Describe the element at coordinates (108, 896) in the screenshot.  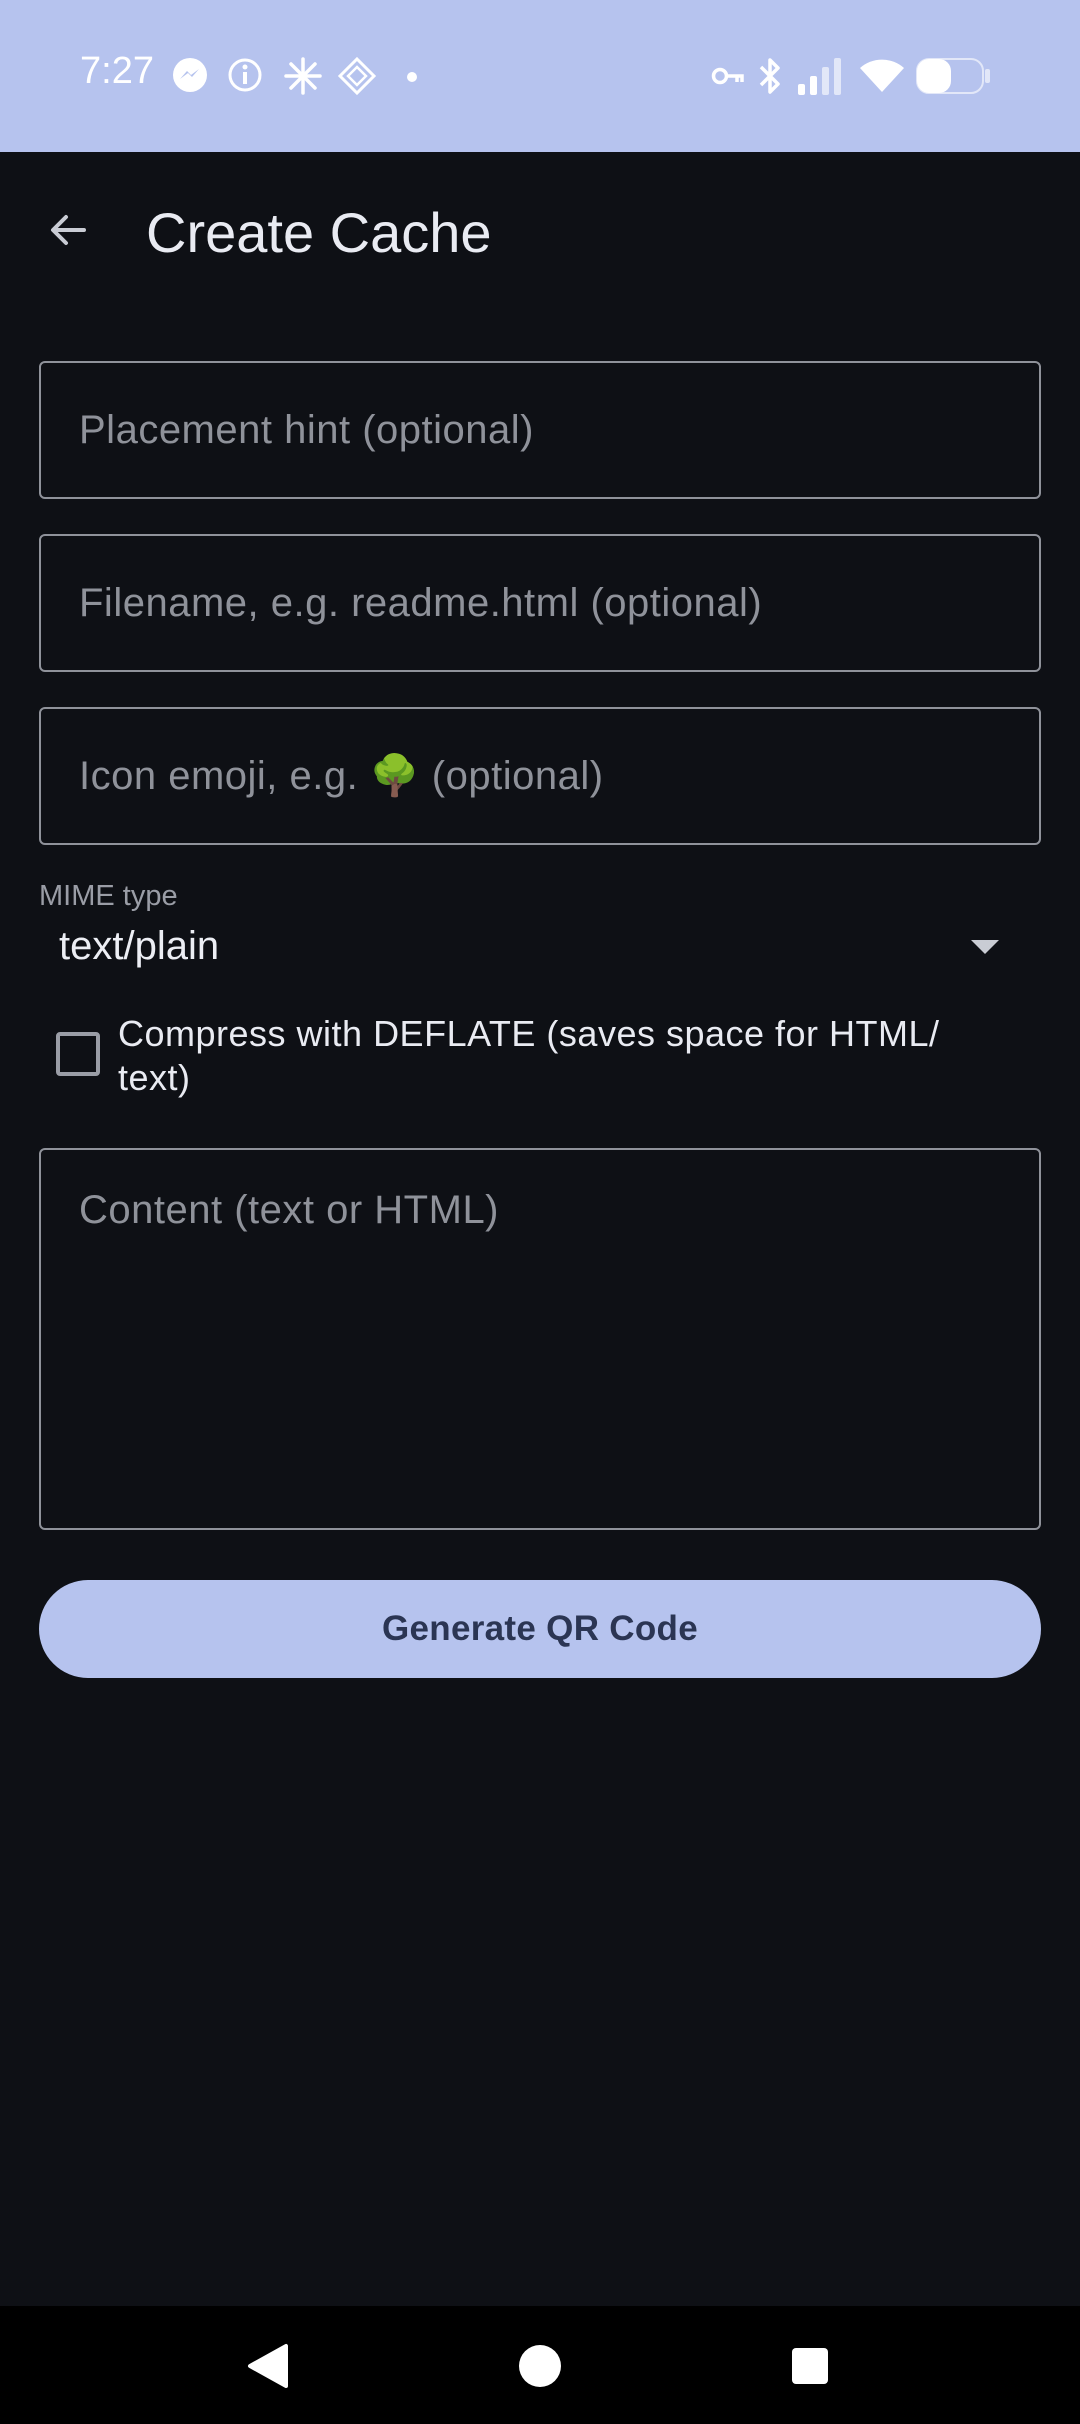
I see `mime-type-label: MIME type` at that location.